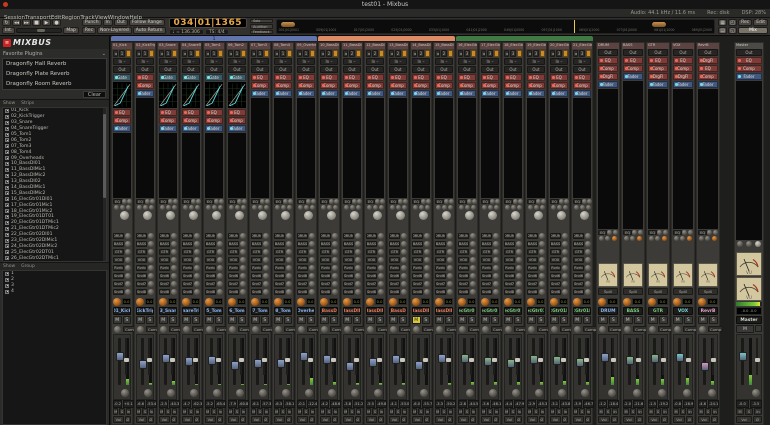  Describe the element at coordinates (710, 232) in the screenshot. I see `eq-hi-knob` at that location.